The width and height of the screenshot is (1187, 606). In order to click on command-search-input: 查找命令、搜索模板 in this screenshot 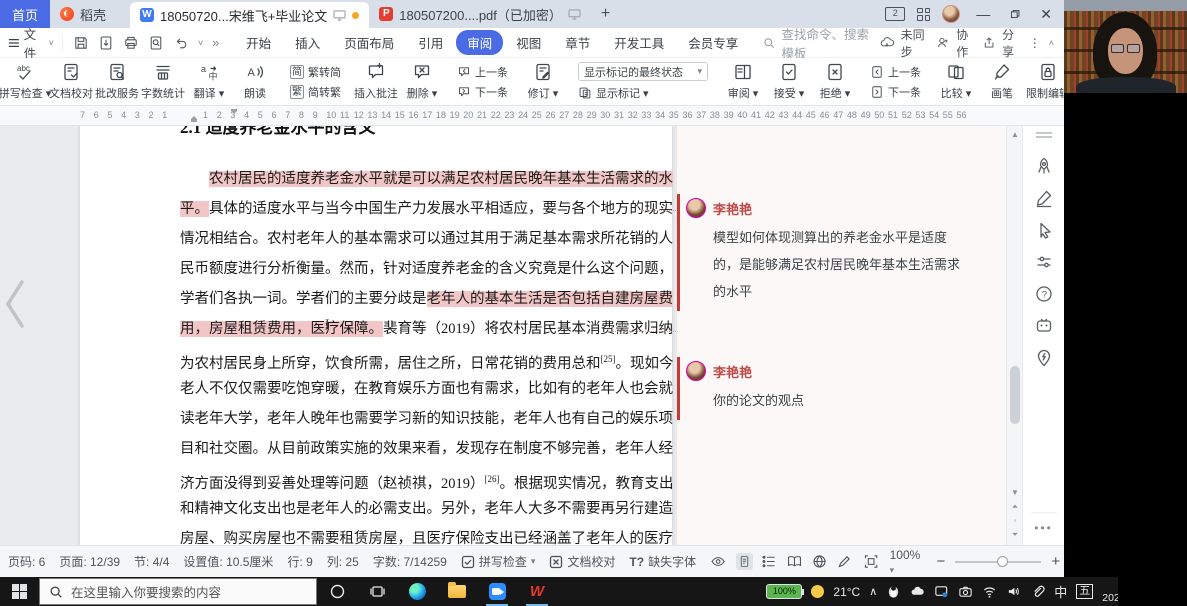, I will do `click(821, 43)`.